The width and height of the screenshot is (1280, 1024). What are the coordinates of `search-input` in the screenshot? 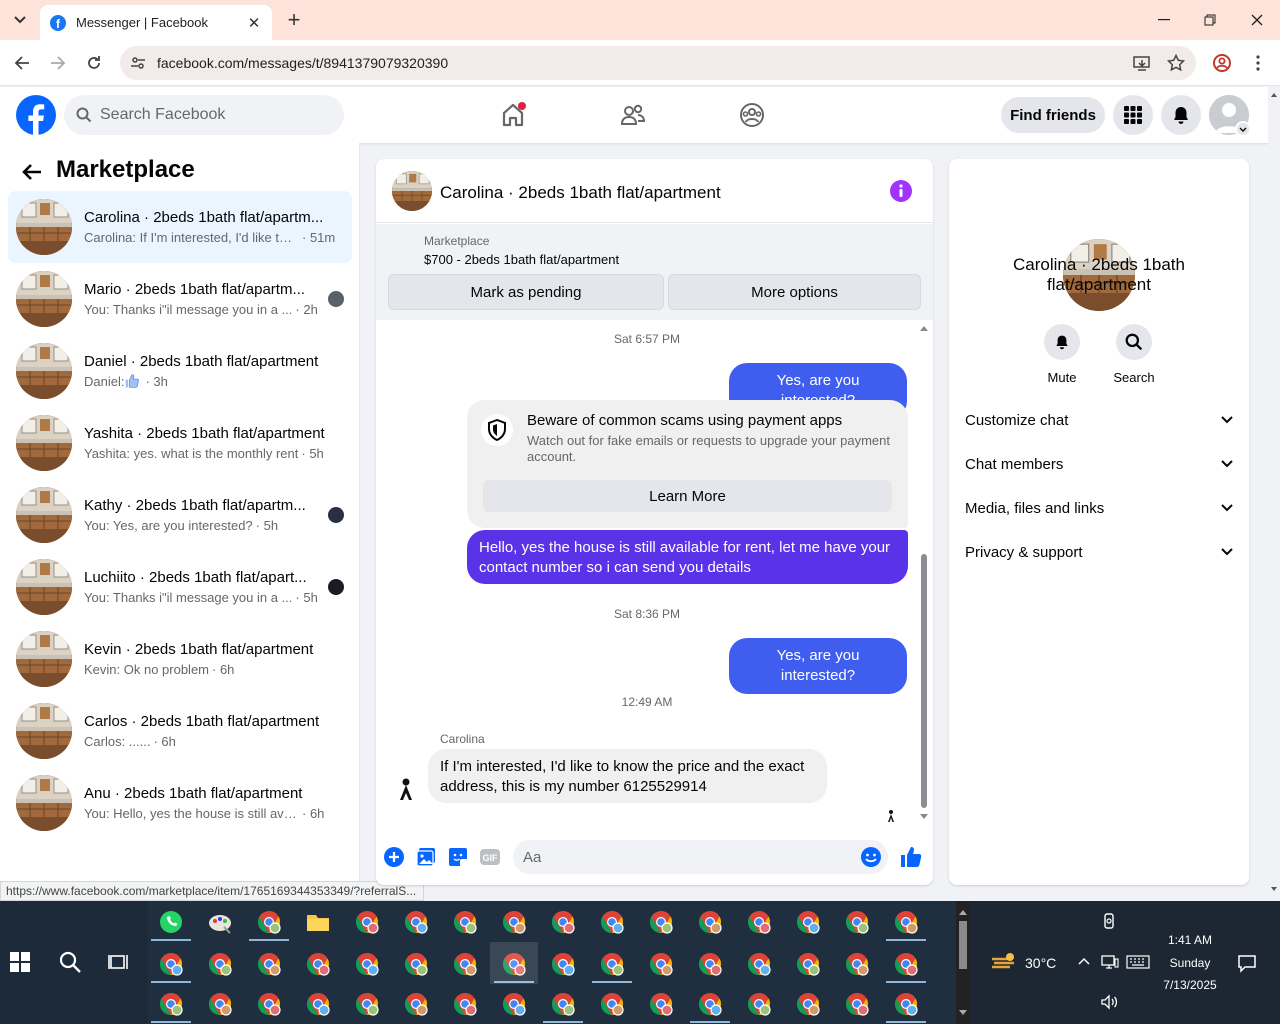 It's located at (210, 115).